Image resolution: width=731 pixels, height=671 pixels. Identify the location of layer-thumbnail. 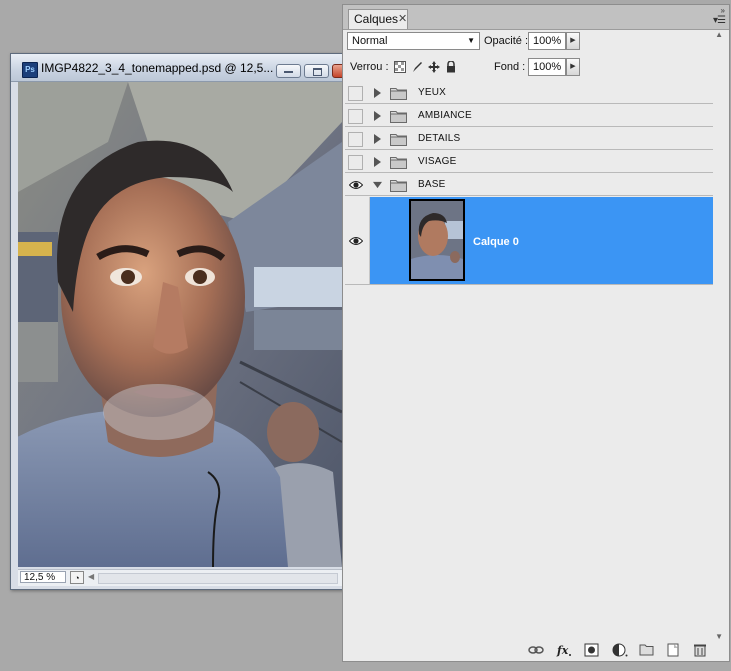
(437, 240).